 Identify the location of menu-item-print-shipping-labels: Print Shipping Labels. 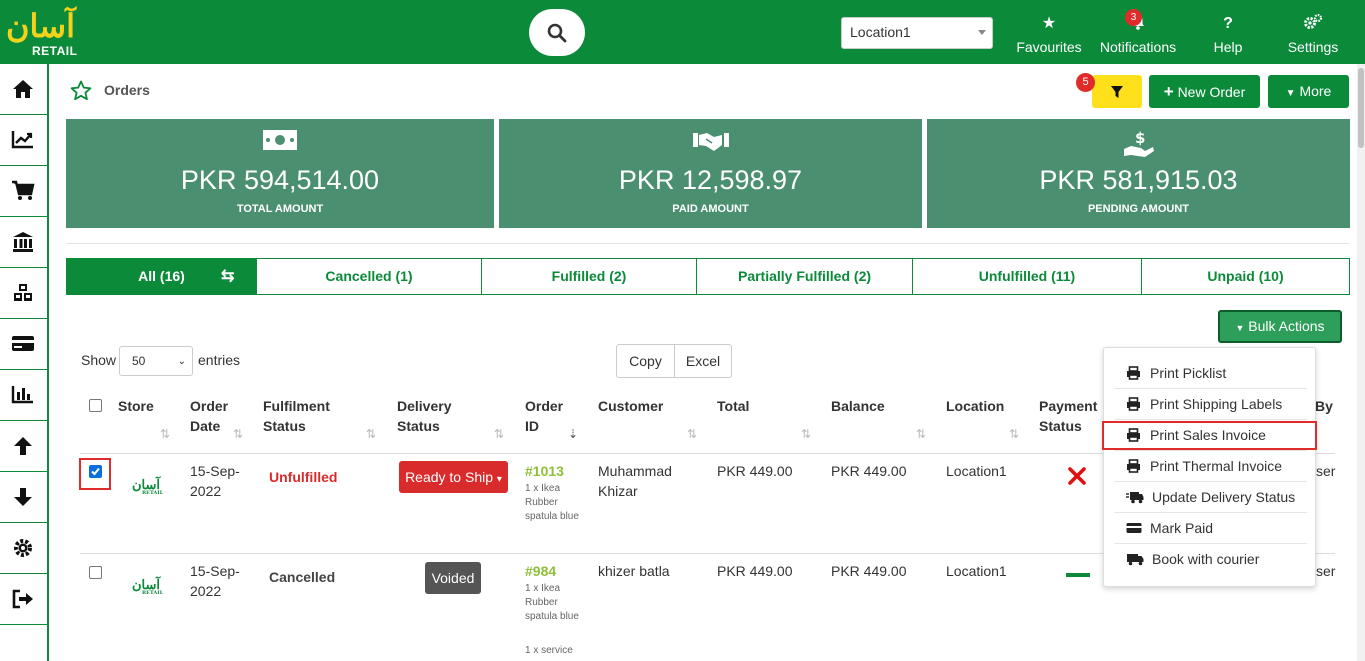
(1210, 404).